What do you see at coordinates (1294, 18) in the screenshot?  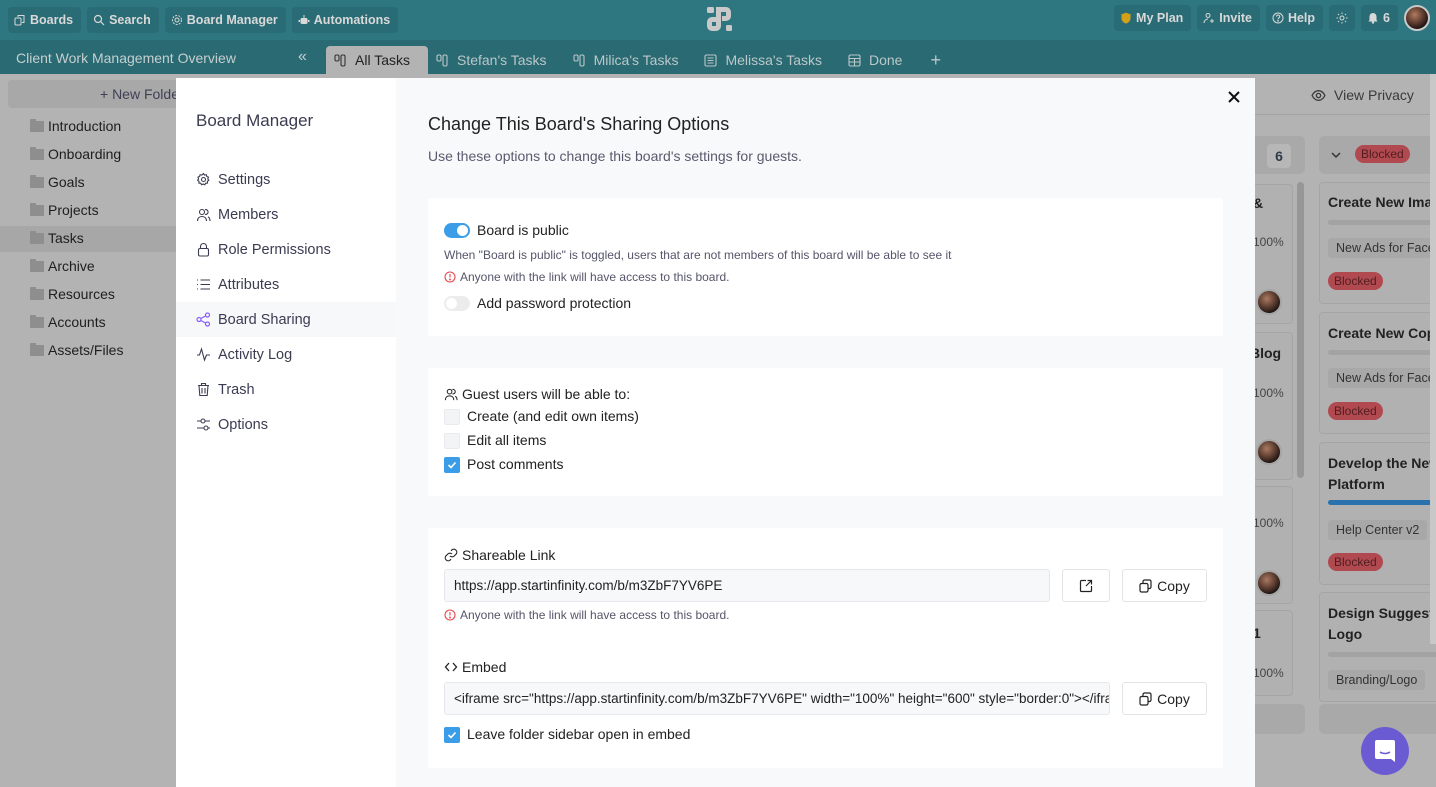 I see `help-button: Help` at bounding box center [1294, 18].